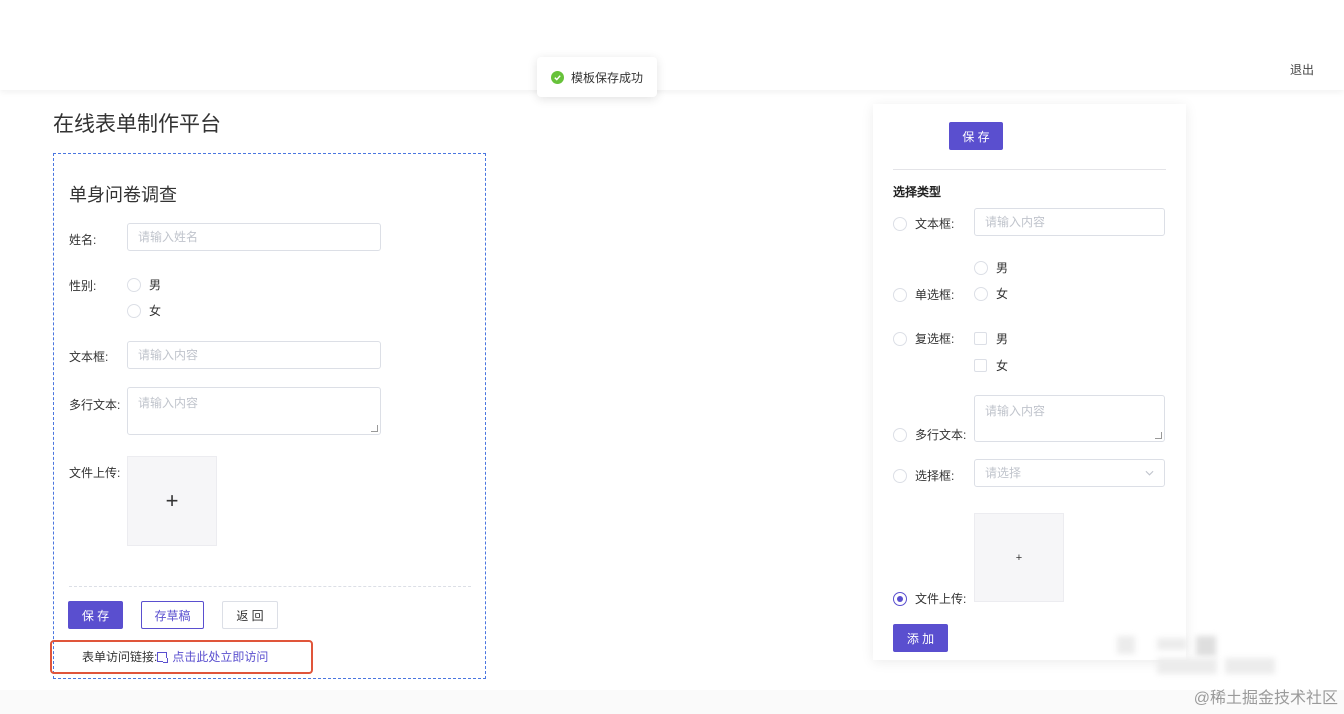 The height and width of the screenshot is (714, 1344). What do you see at coordinates (991, 267) in the screenshot?
I see `panel-radio-male: 男` at bounding box center [991, 267].